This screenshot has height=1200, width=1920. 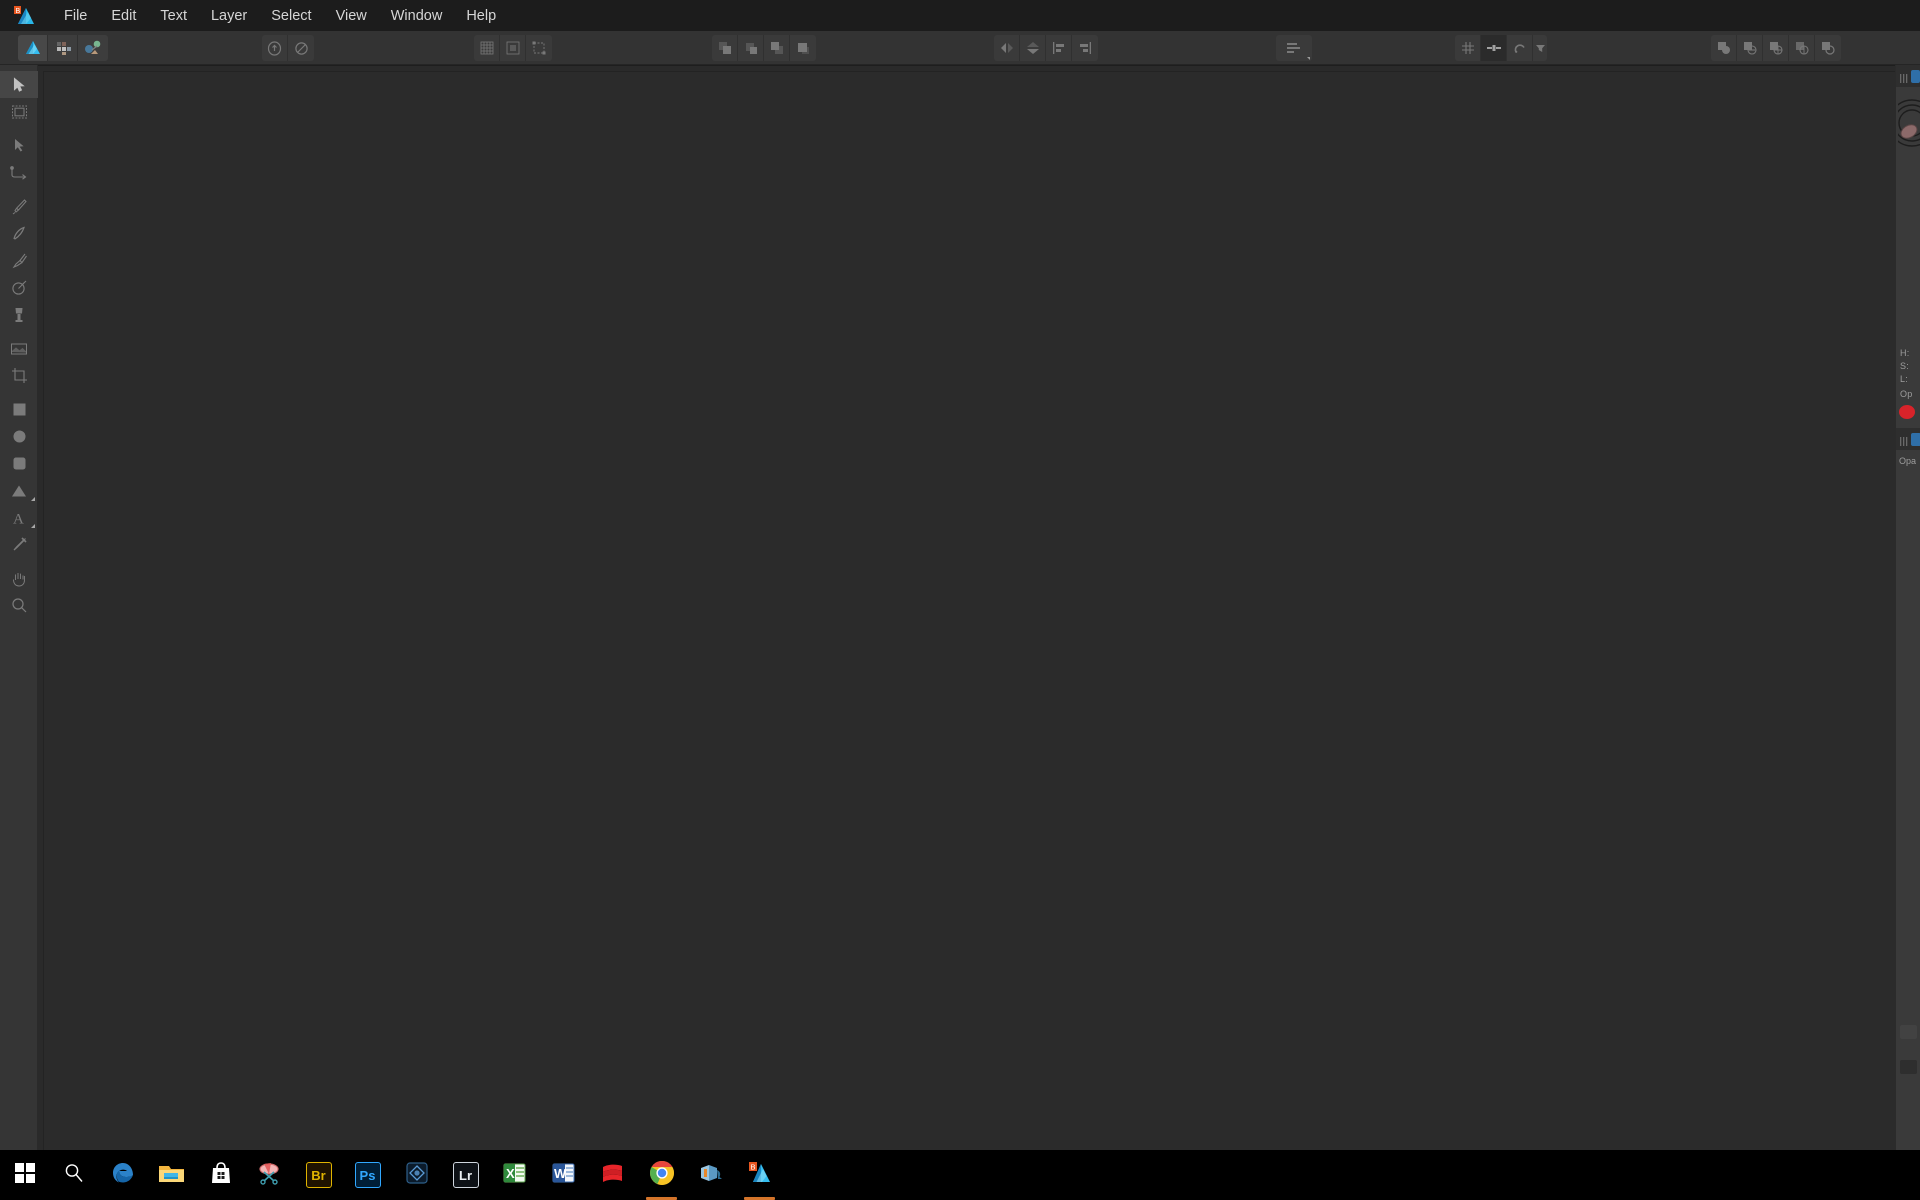 I want to click on alignment-dropdown-button, so click(x=1294, y=48).